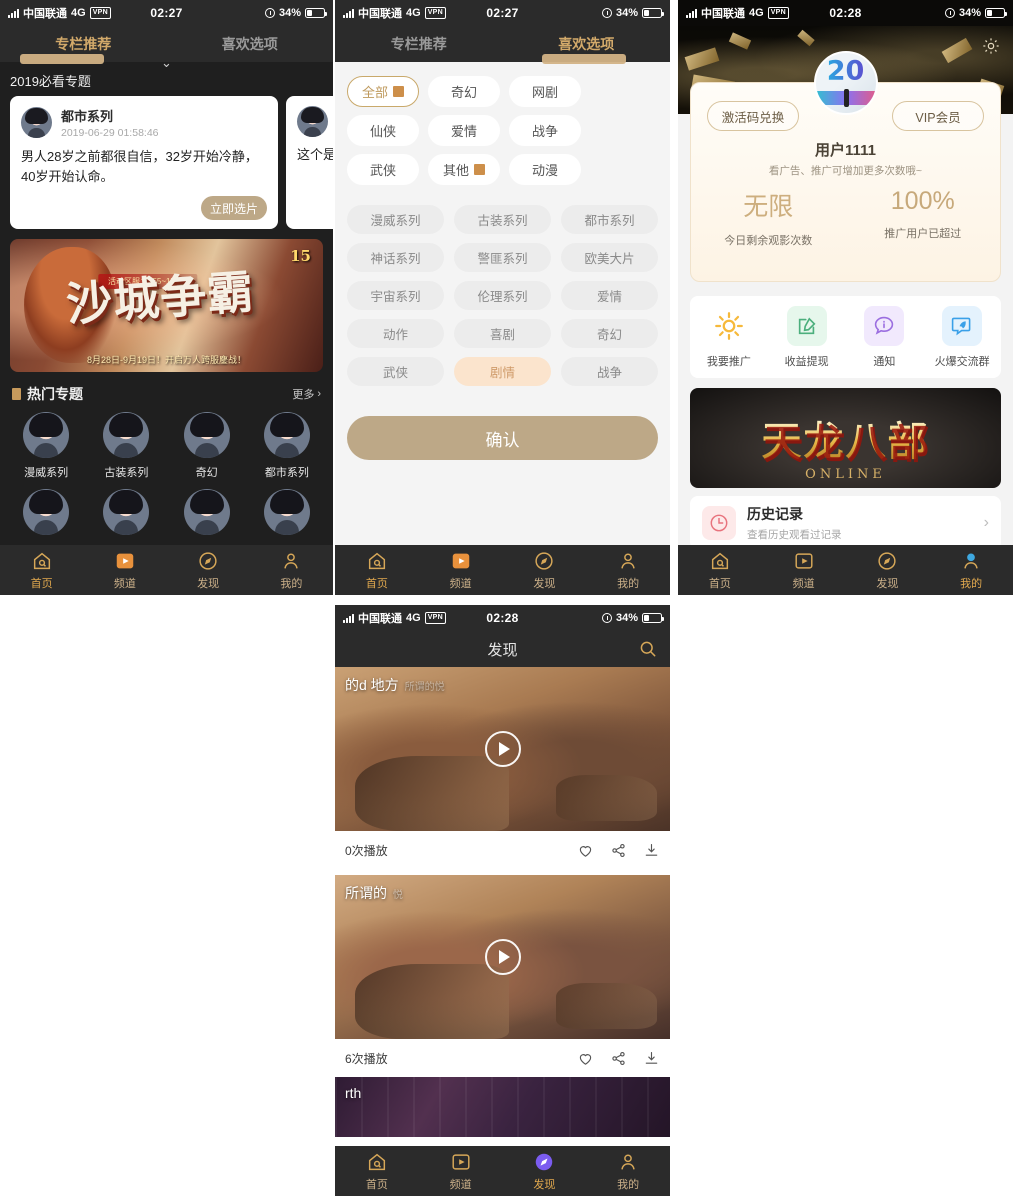 Image resolution: width=1013 pixels, height=1196 pixels. What do you see at coordinates (126, 446) in the screenshot?
I see `topic-item: 古装系列` at bounding box center [126, 446].